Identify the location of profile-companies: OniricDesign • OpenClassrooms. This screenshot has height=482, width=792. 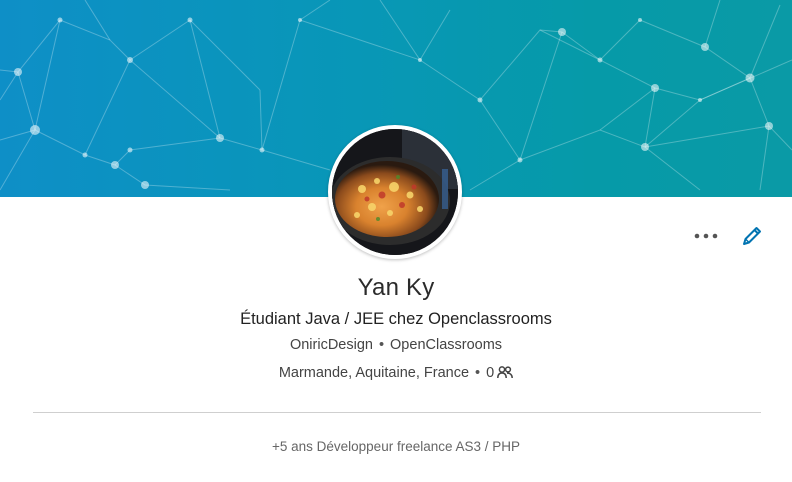
(396, 345).